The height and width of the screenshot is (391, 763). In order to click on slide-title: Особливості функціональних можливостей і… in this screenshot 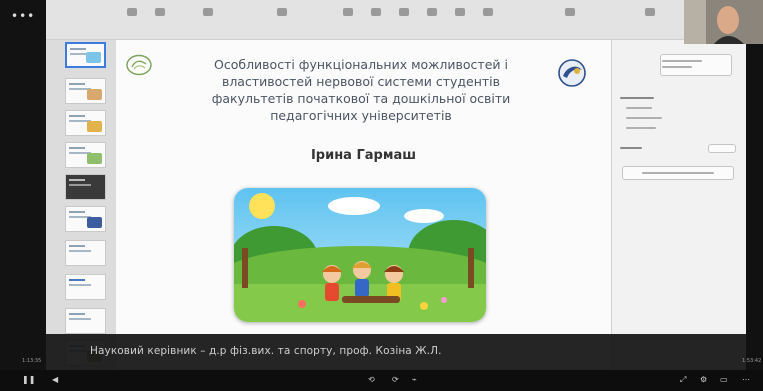, I will do `click(361, 90)`.